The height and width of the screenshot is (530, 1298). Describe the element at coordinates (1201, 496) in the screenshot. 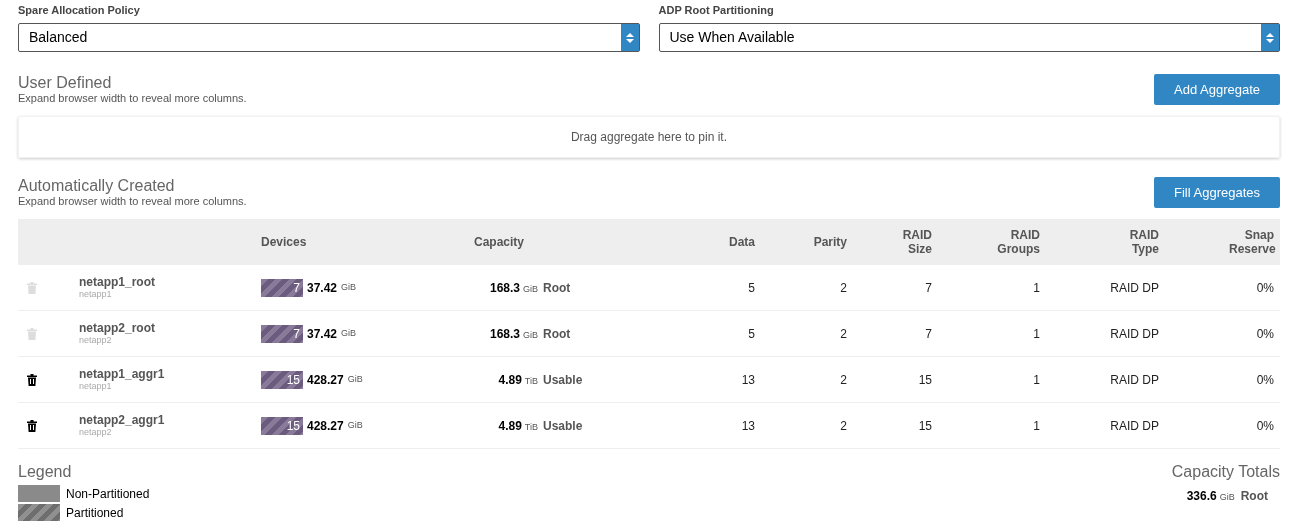

I see `total-value: 336.6` at that location.